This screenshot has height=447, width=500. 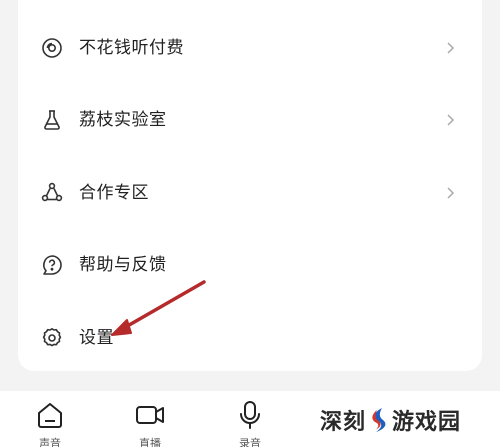 What do you see at coordinates (52, 338) in the screenshot?
I see `gear-icon` at bounding box center [52, 338].